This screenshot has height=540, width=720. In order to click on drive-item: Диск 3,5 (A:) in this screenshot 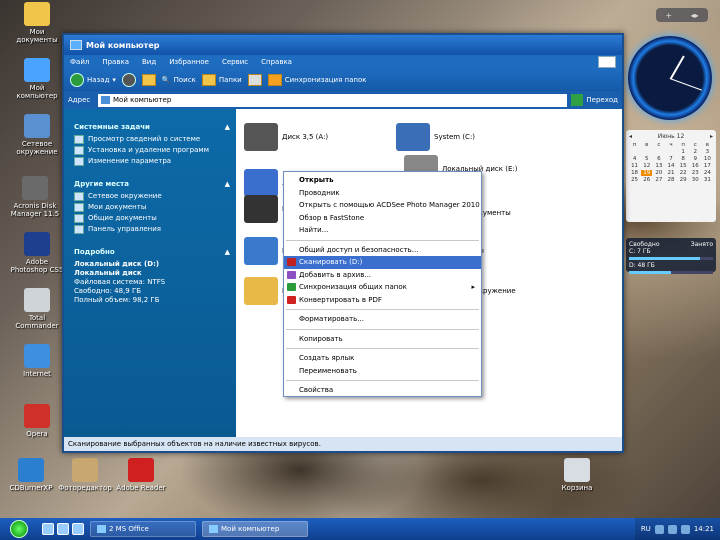, I will do `click(286, 137)`.